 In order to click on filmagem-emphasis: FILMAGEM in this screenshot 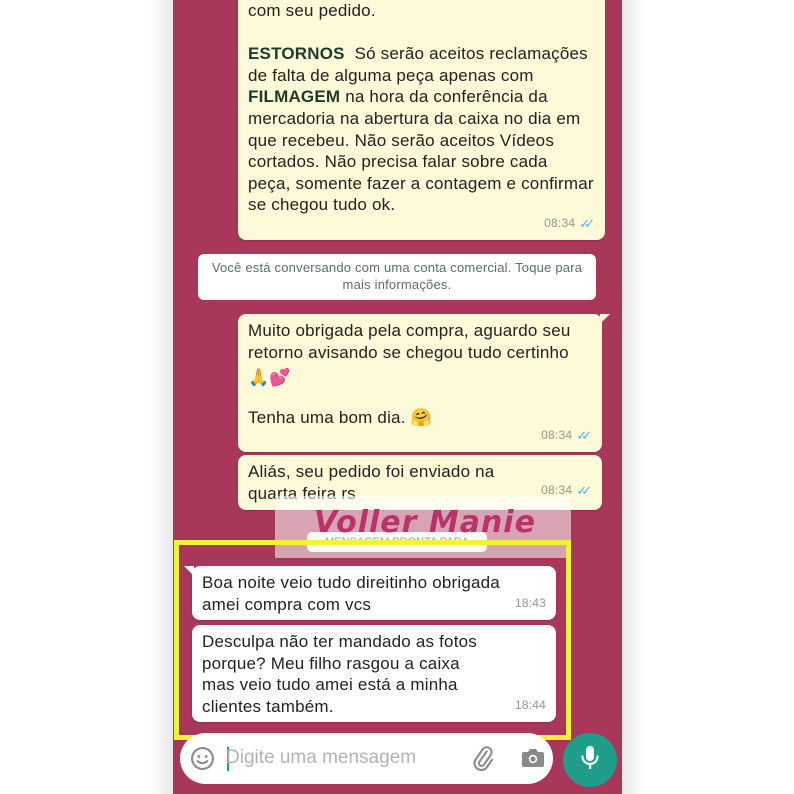, I will do `click(294, 97)`.